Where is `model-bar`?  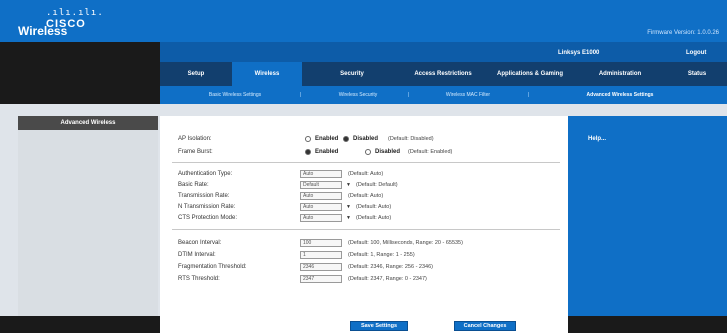 model-bar is located at coordinates (443, 52).